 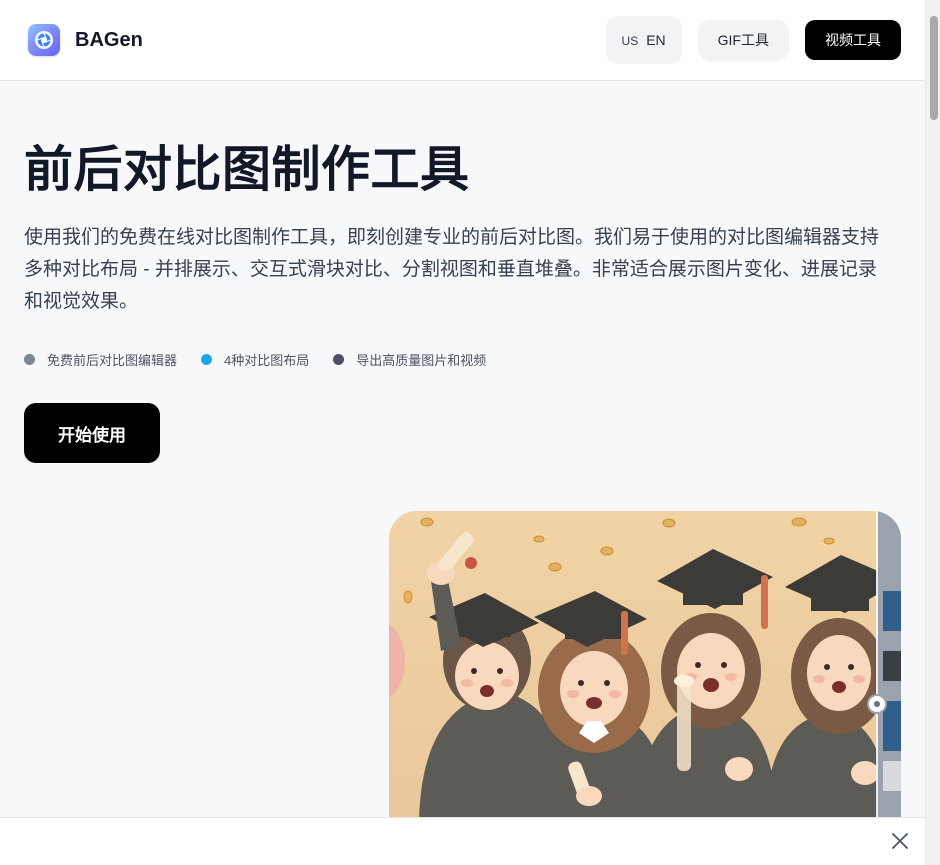 What do you see at coordinates (932, 432) in the screenshot?
I see `page-scrollbar` at bounding box center [932, 432].